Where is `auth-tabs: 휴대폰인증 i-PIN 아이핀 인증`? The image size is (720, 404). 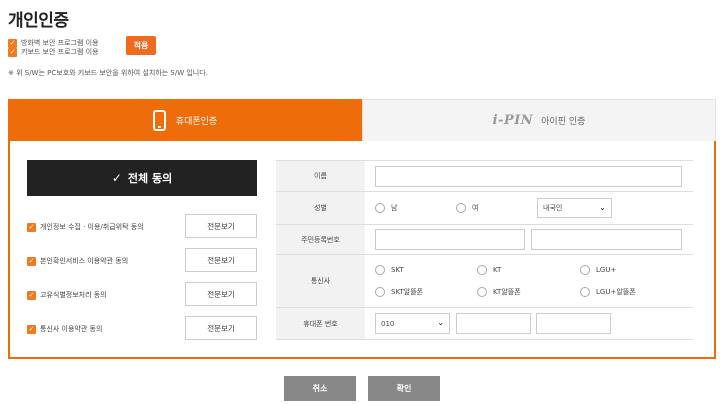
auth-tabs: 휴대폰인증 i-PIN 아이핀 인증 is located at coordinates (362, 120).